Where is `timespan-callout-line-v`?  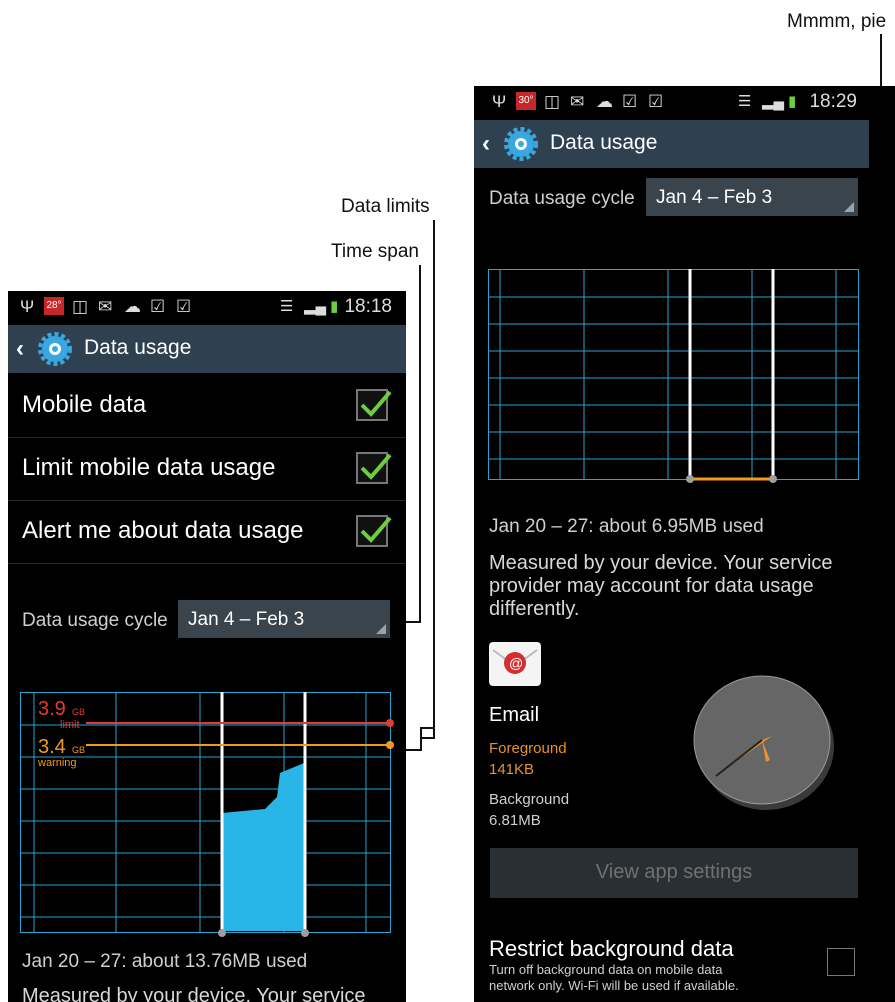 timespan-callout-line-v is located at coordinates (420, 444).